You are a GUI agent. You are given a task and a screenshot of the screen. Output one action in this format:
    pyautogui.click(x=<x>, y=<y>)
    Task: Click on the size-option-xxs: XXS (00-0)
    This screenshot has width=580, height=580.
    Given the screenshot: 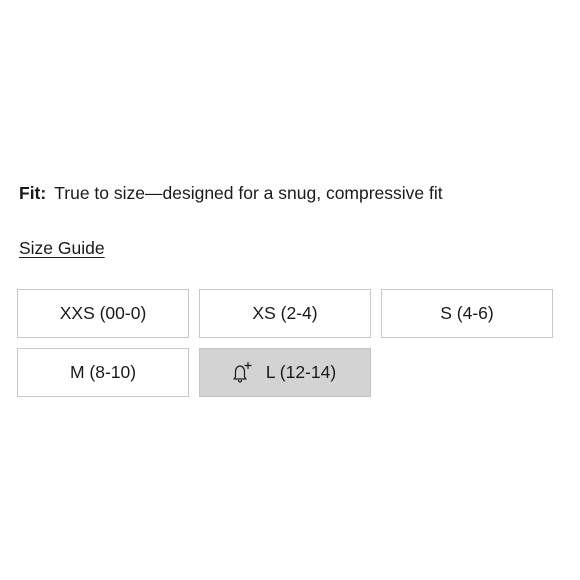 What is the action you would take?
    pyautogui.click(x=103, y=313)
    